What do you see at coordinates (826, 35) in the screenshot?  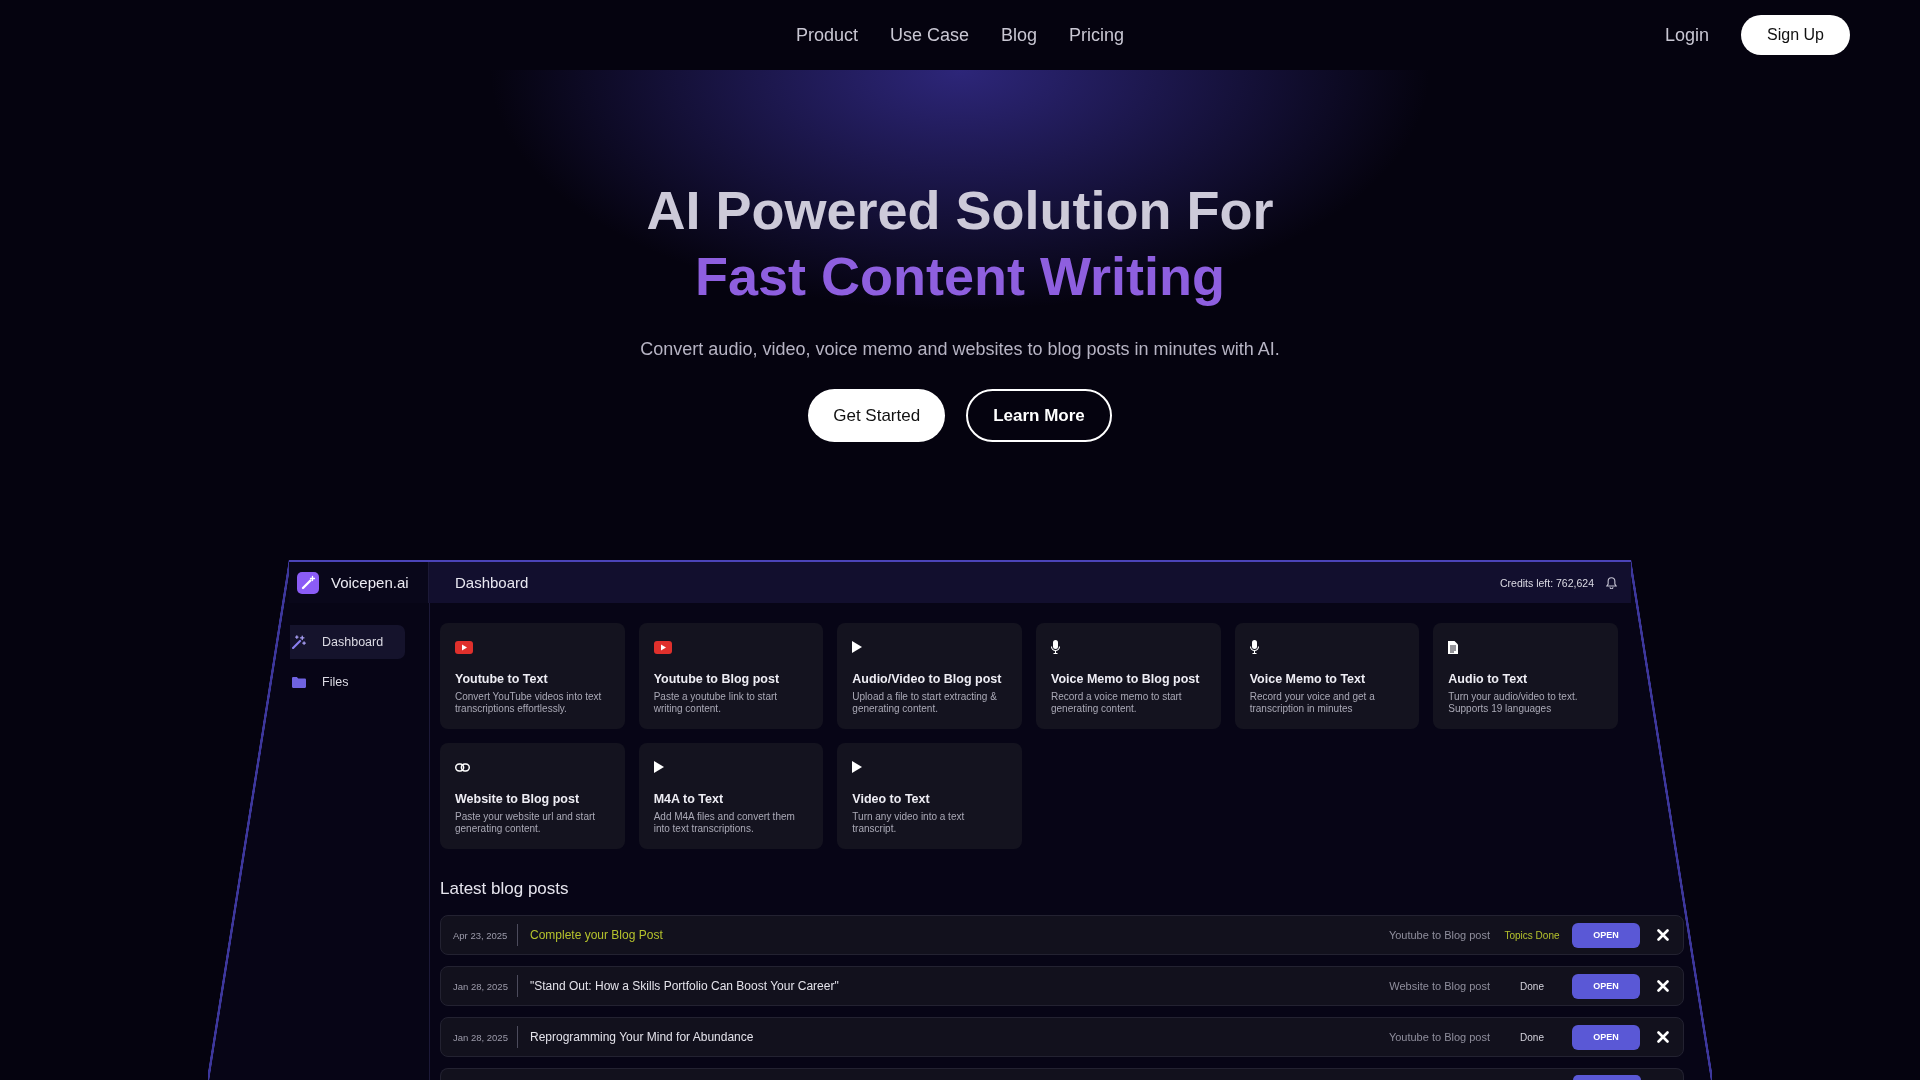 I see `nav-link: Product` at bounding box center [826, 35].